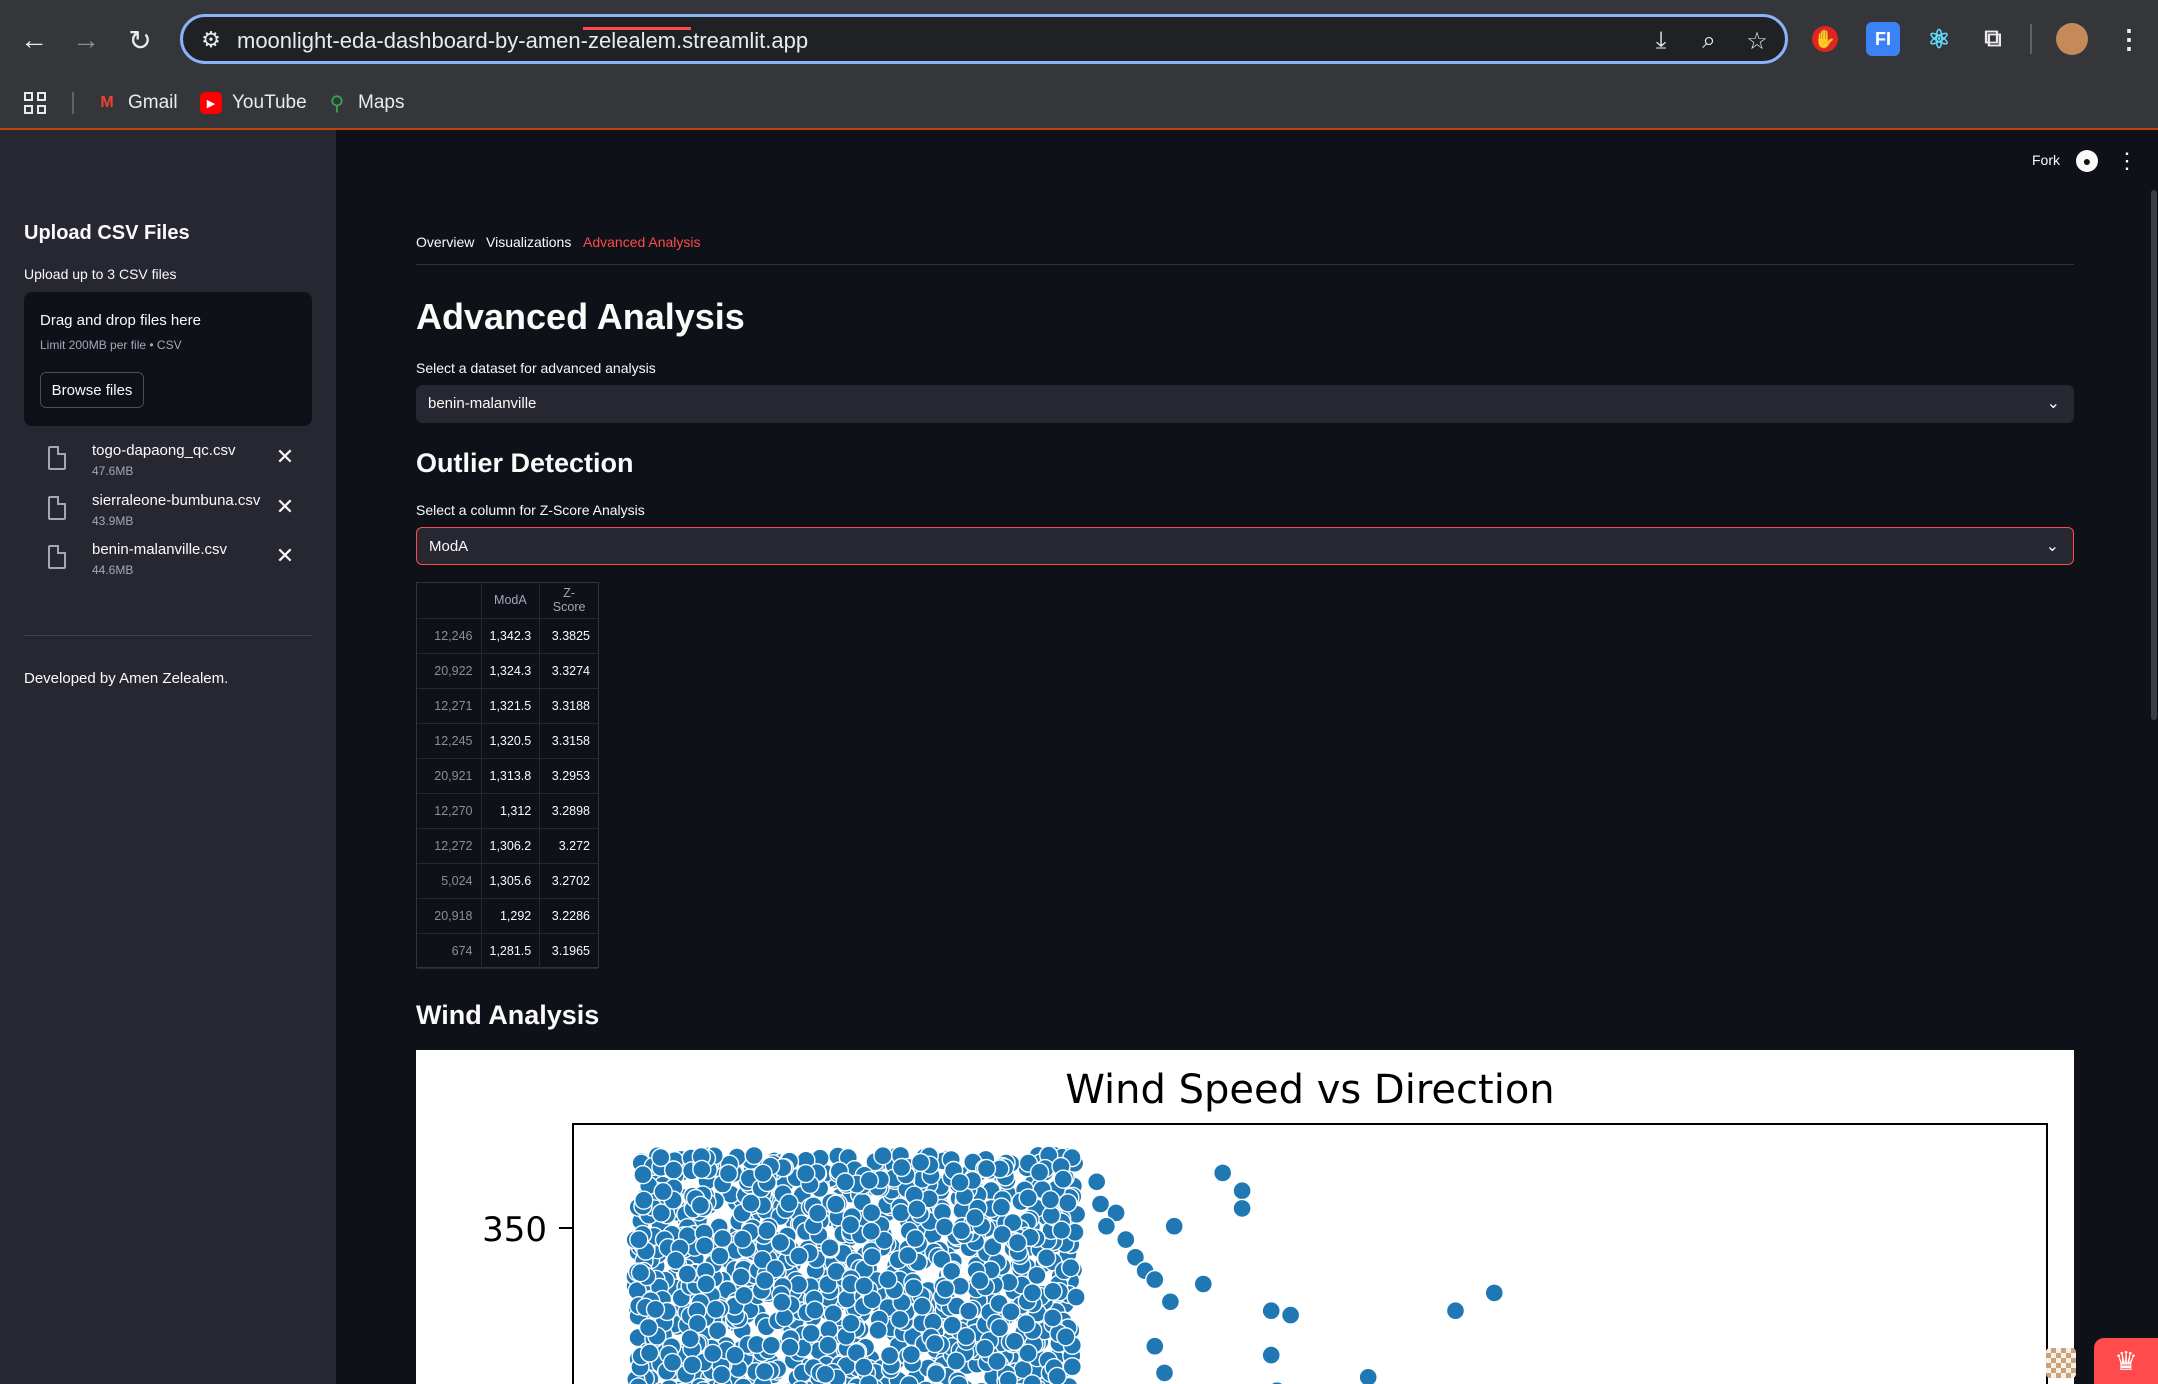  Describe the element at coordinates (179, 464) in the screenshot. I see `uploaded-file-item: togo-dapaong_qc.csv 47.6MB ✕` at that location.